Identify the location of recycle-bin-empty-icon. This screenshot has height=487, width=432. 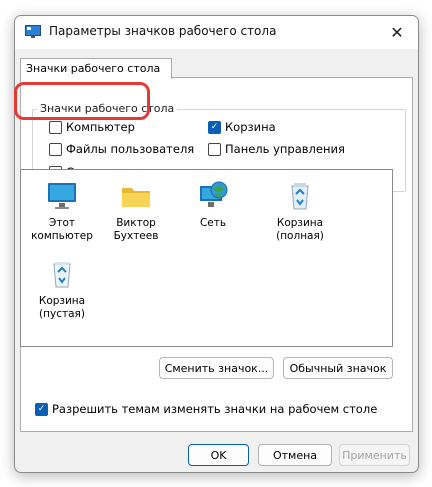
(62, 274).